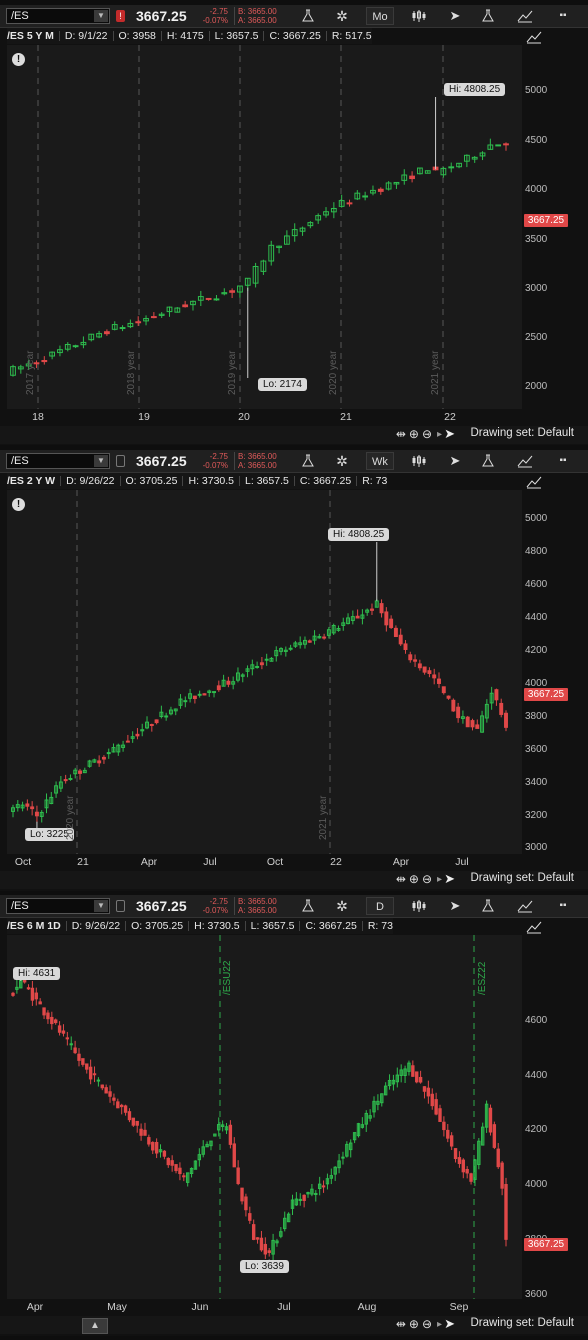 The height and width of the screenshot is (1340, 588). I want to click on info-high: H: 3730.5, so click(211, 481).